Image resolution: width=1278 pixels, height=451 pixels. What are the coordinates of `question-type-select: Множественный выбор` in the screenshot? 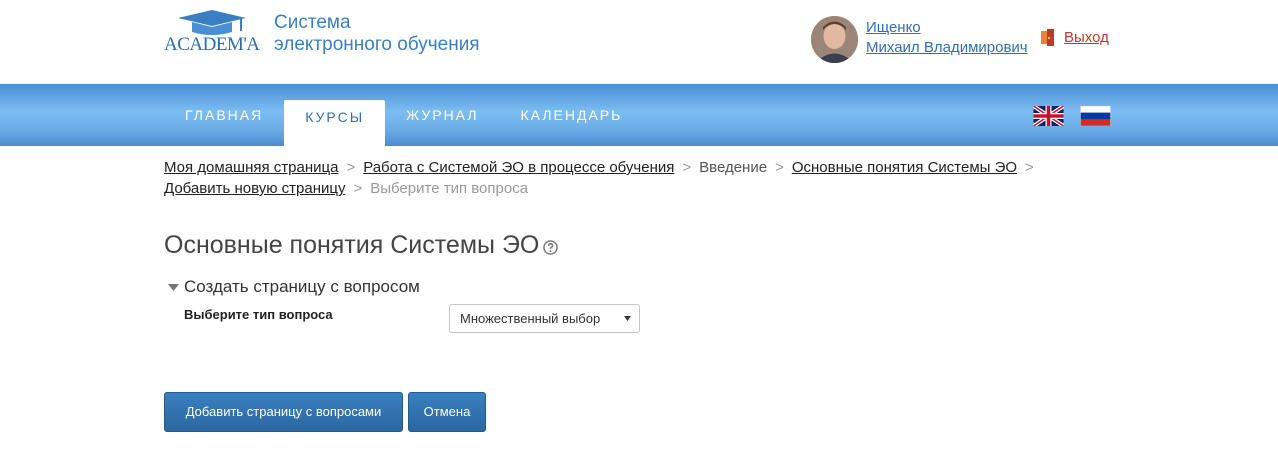 It's located at (544, 318).